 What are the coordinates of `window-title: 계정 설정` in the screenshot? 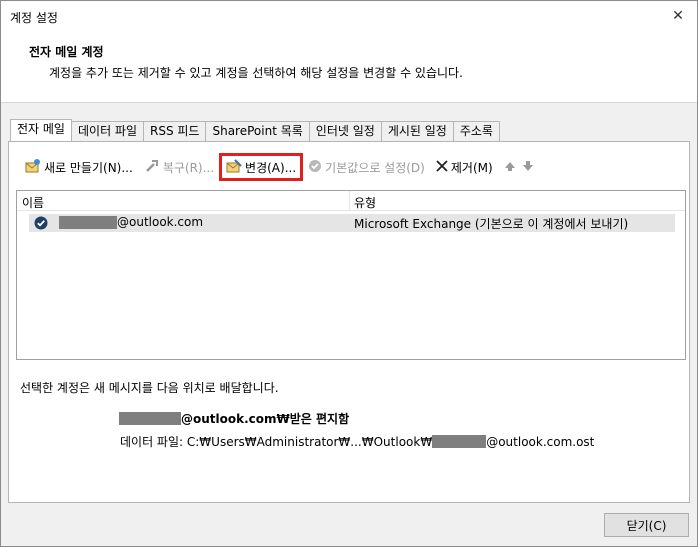 It's located at (34, 18).